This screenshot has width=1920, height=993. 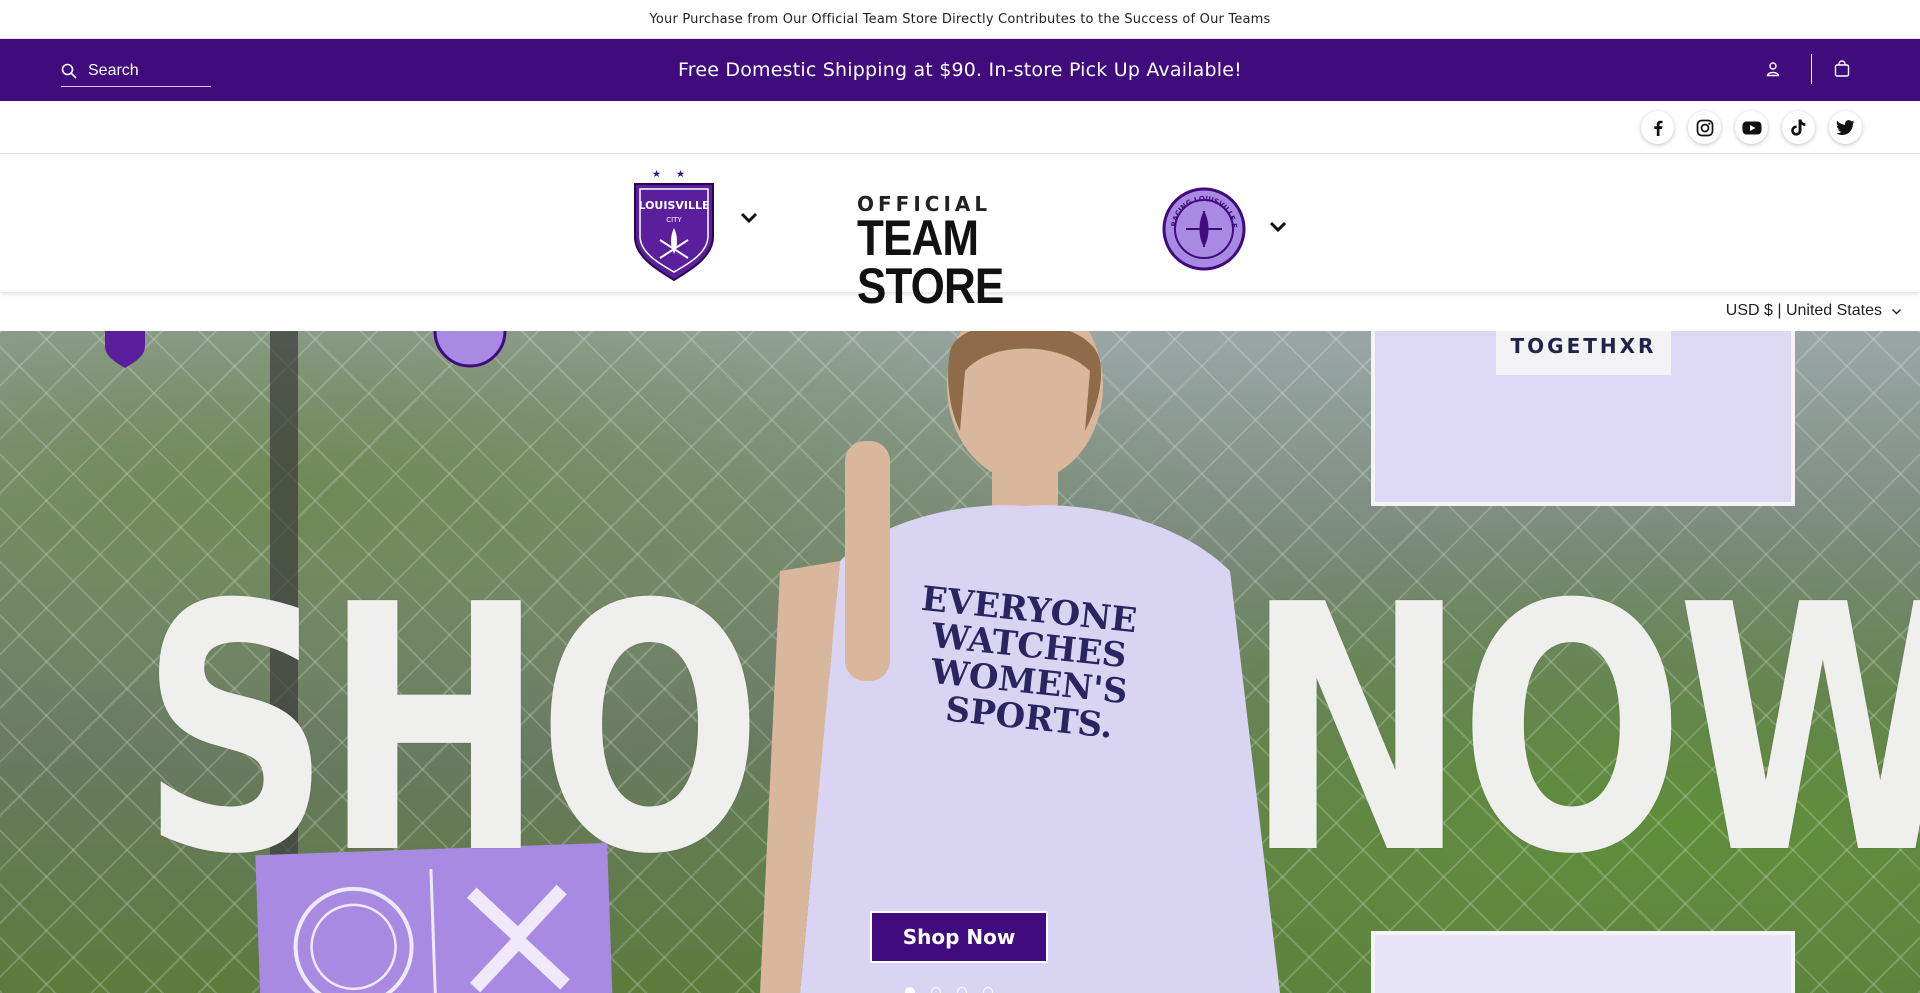 What do you see at coordinates (1657, 127) in the screenshot?
I see `facebook-icon` at bounding box center [1657, 127].